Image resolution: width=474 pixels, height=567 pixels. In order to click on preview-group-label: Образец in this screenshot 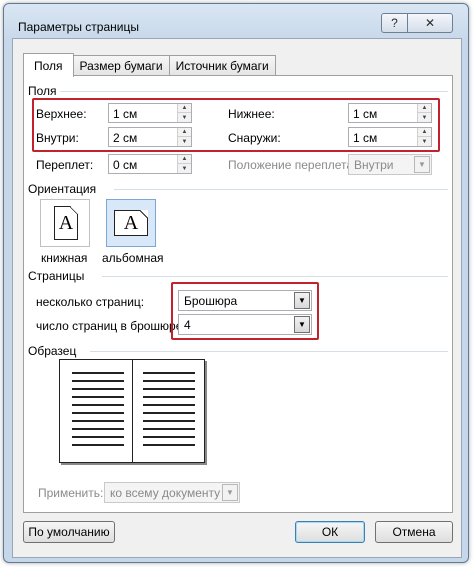, I will do `click(52, 351)`.